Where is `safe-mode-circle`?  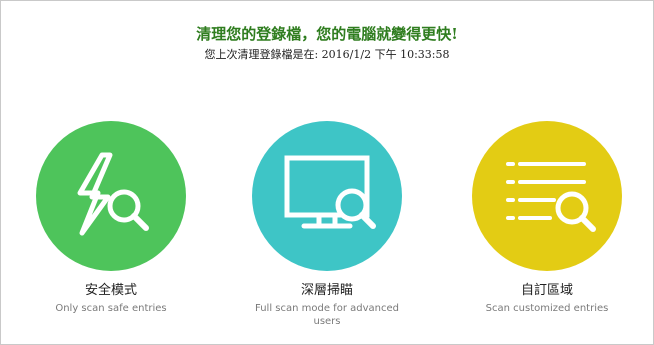
safe-mode-circle is located at coordinates (111, 196).